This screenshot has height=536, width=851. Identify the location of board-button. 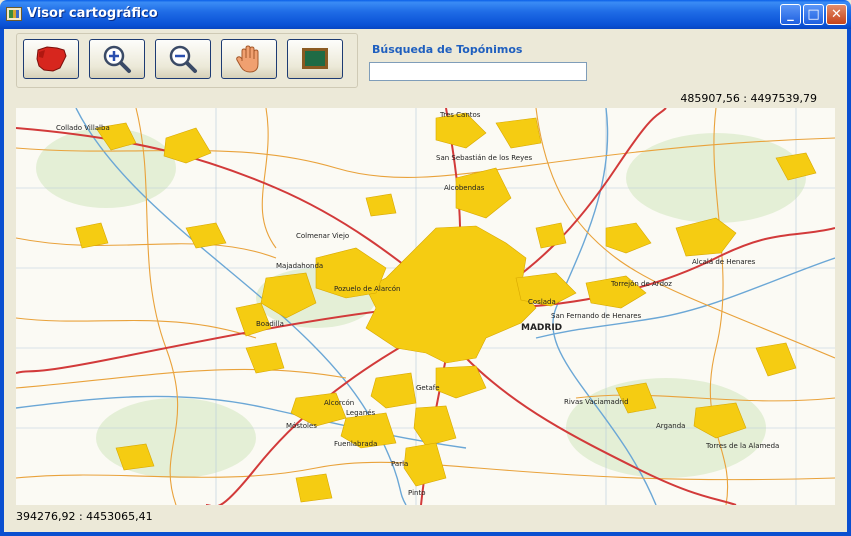
(315, 59).